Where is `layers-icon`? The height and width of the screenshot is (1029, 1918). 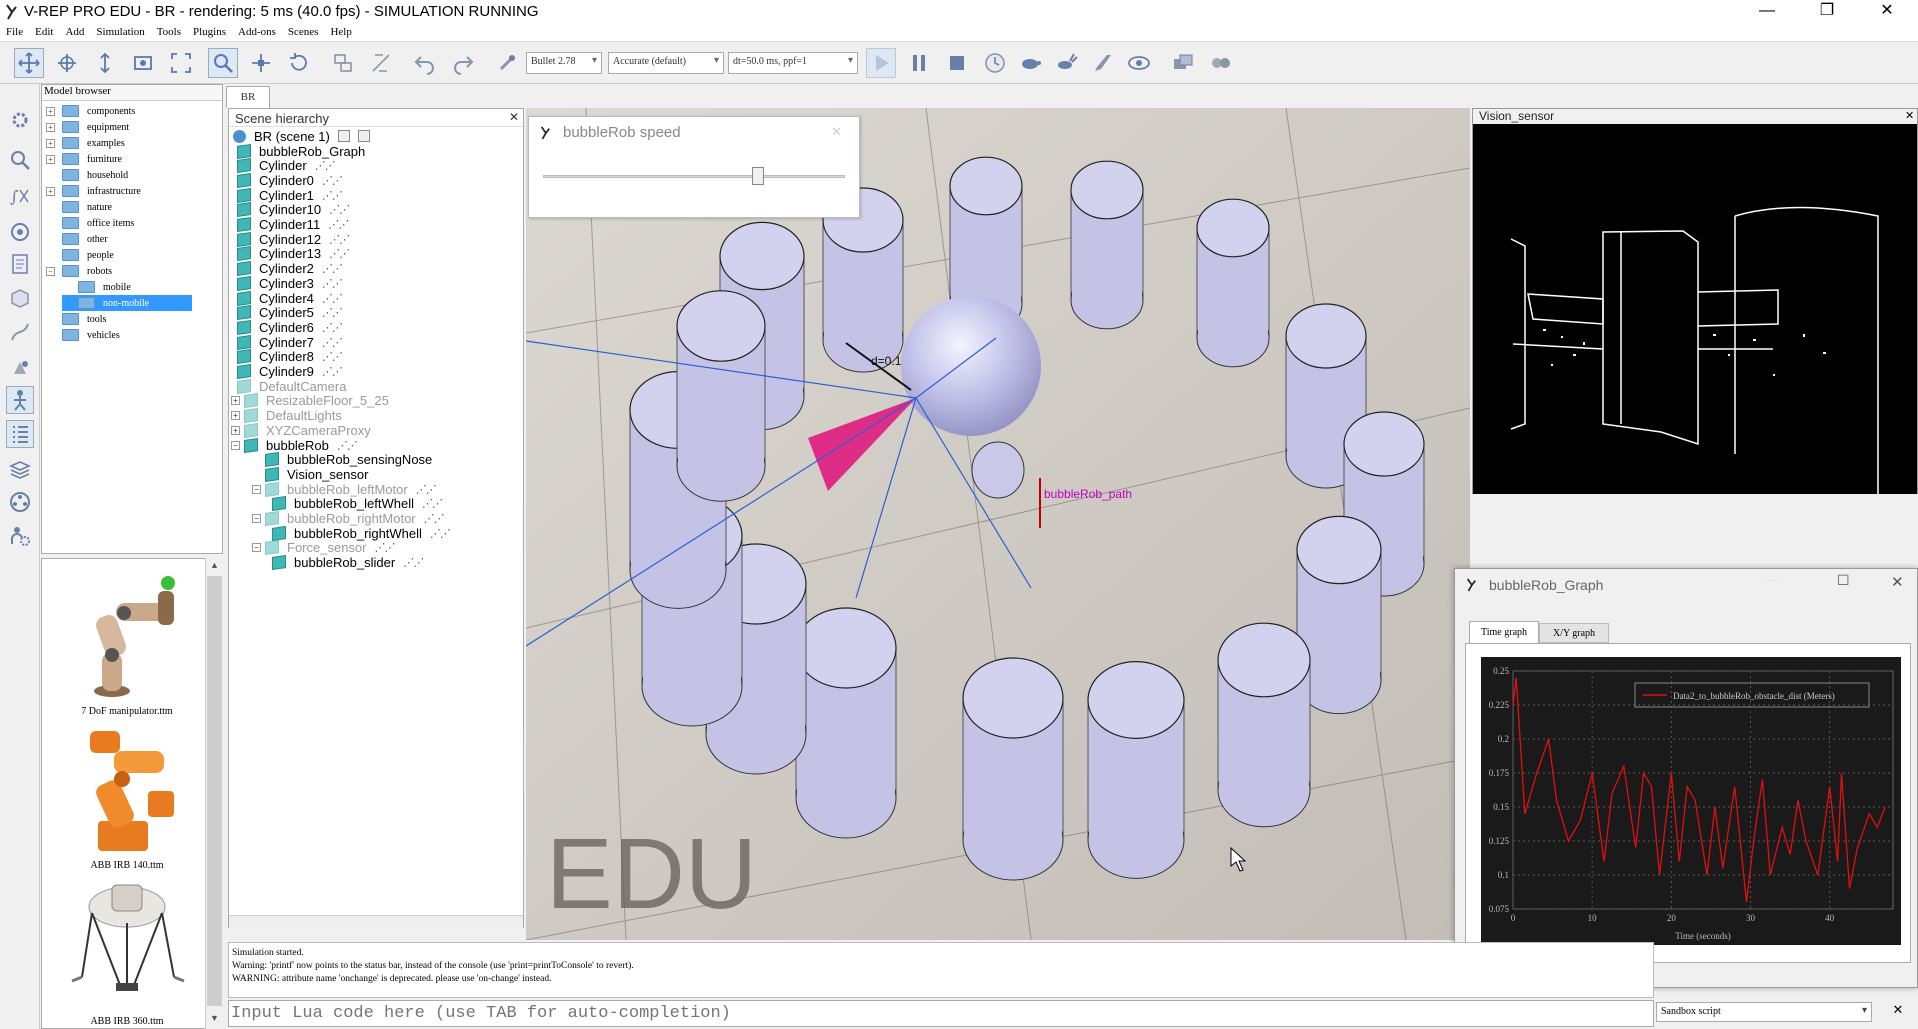 layers-icon is located at coordinates (20, 470).